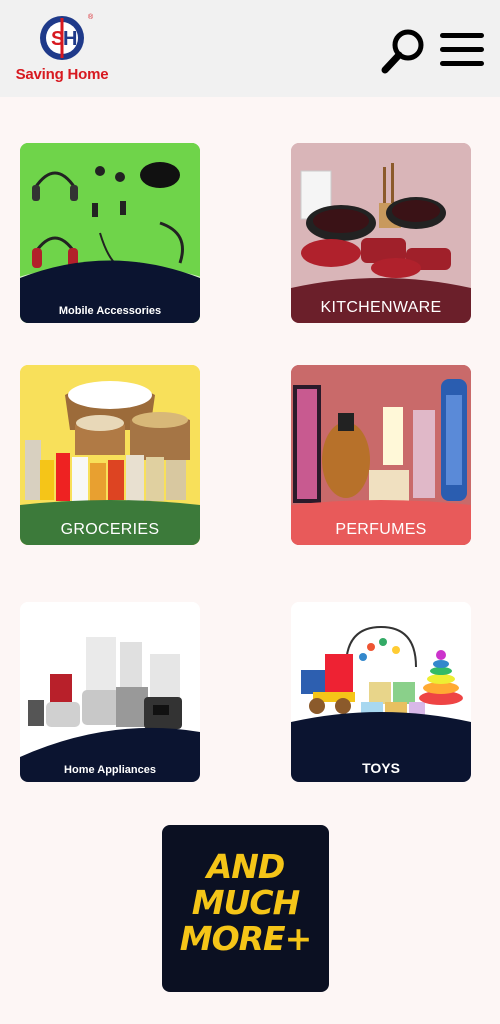 The width and height of the screenshot is (500, 1024). I want to click on menu-button, so click(462, 50).